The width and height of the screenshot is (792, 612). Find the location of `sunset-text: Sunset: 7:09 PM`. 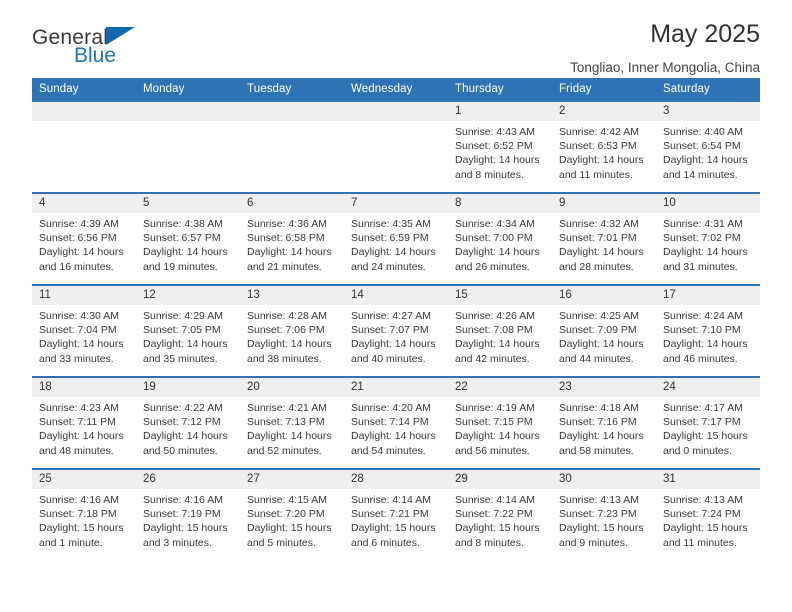

sunset-text: Sunset: 7:09 PM is located at coordinates (598, 330).